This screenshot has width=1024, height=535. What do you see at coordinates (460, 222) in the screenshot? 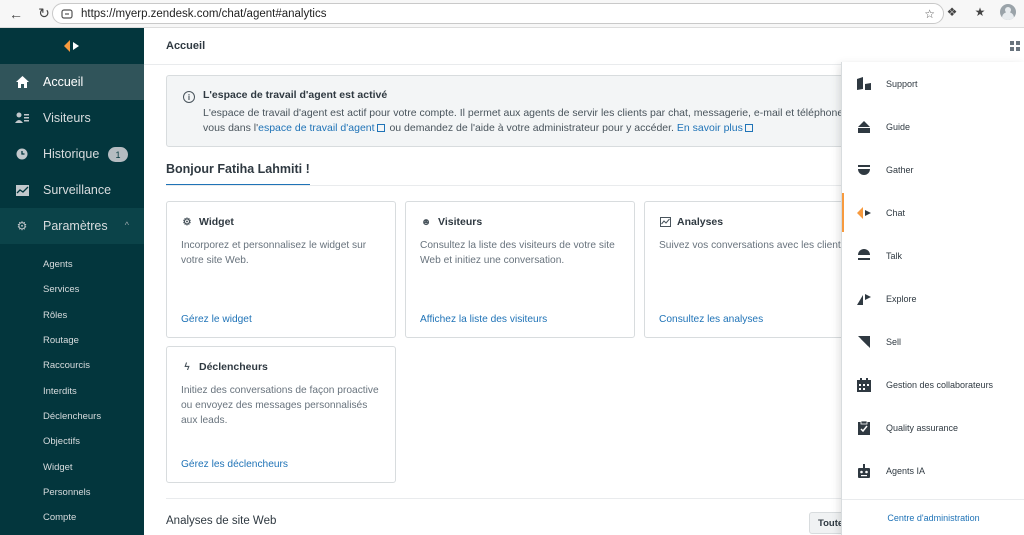
I see `card-title: Visiteurs` at bounding box center [460, 222].